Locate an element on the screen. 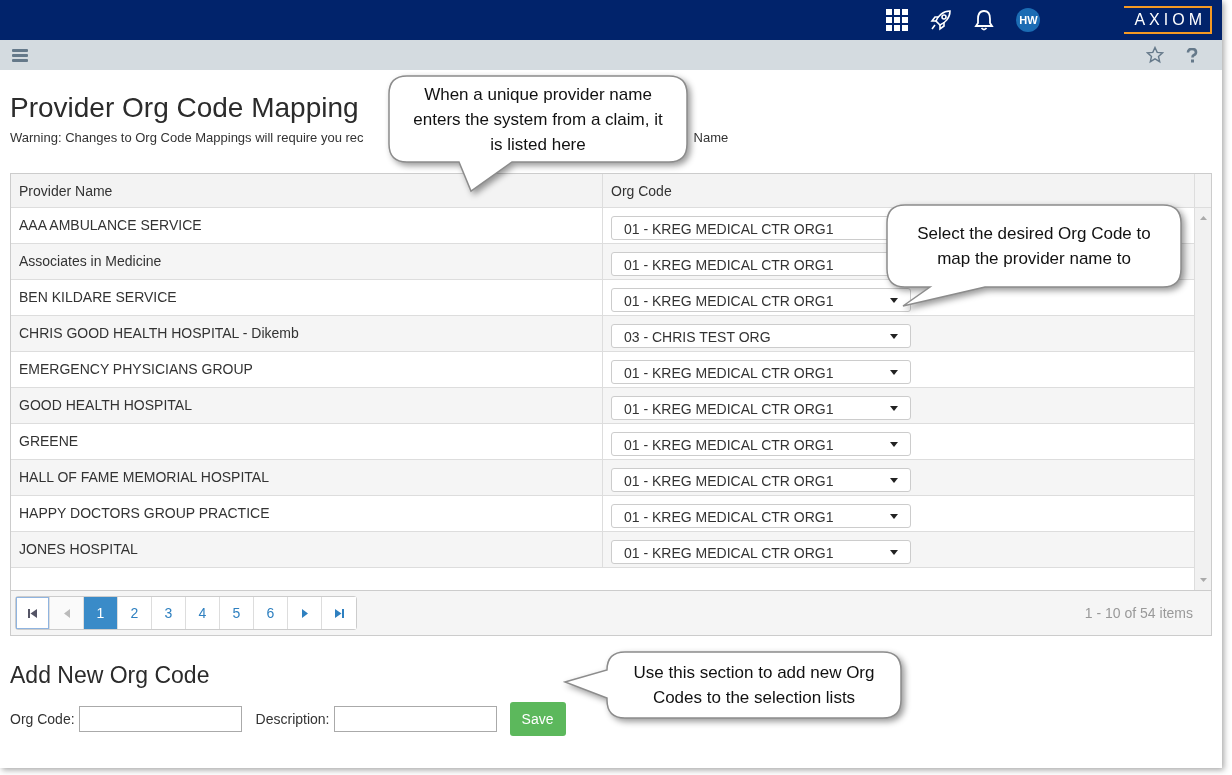 This screenshot has width=1232, height=775. user-avatar: HW is located at coordinates (1028, 20).